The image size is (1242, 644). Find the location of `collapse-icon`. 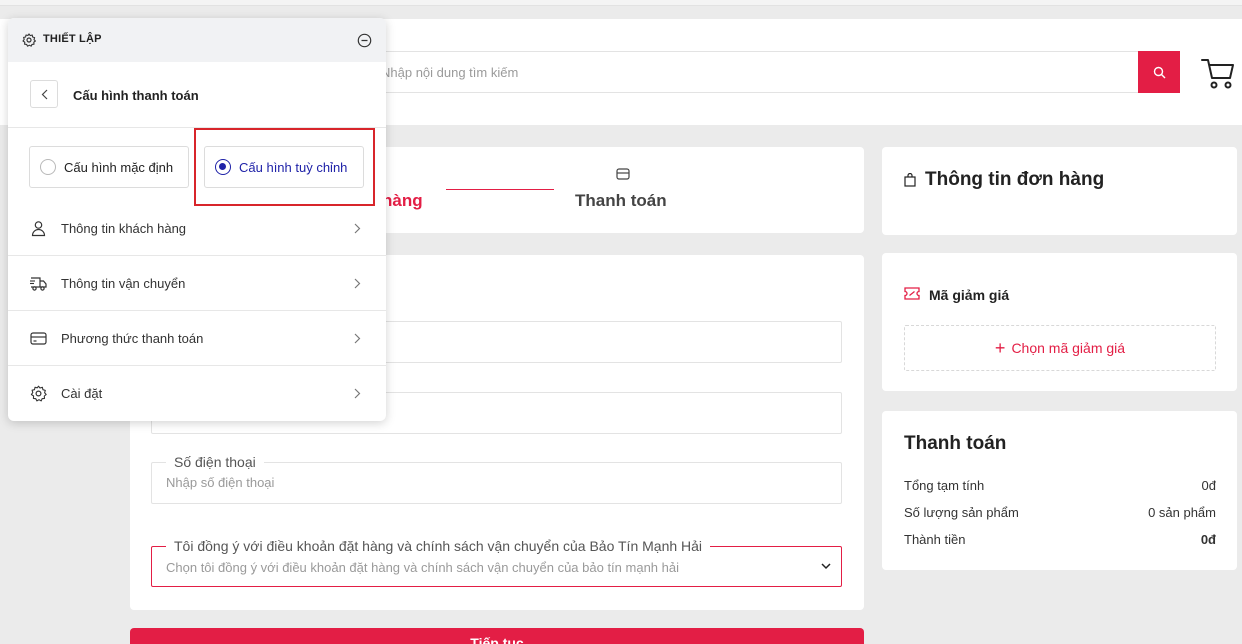

collapse-icon is located at coordinates (364, 40).